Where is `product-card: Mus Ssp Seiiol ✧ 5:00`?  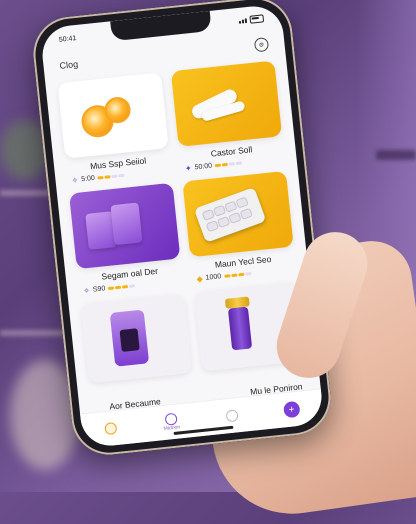 product-card: Mus Ssp Seiiol ✧ 5:00 is located at coordinates (114, 128).